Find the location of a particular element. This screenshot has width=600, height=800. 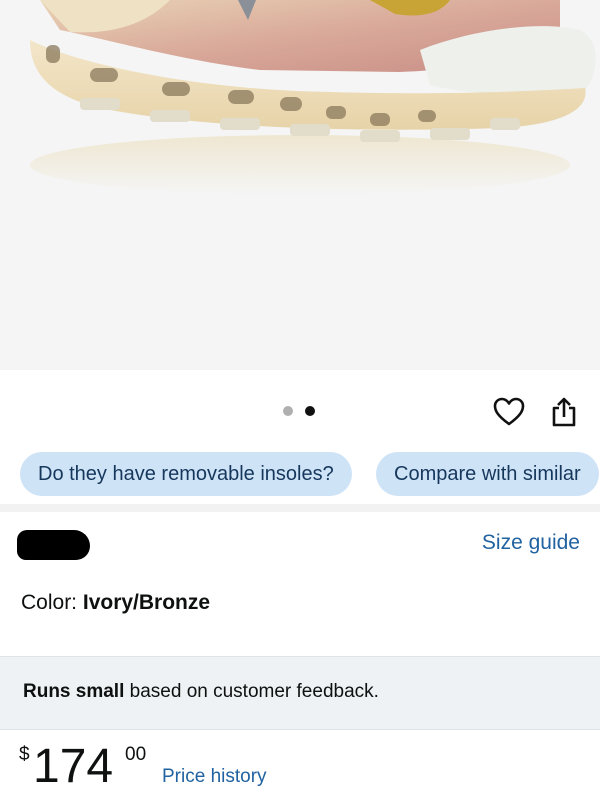

size-row: Size guide is located at coordinates (300, 544).